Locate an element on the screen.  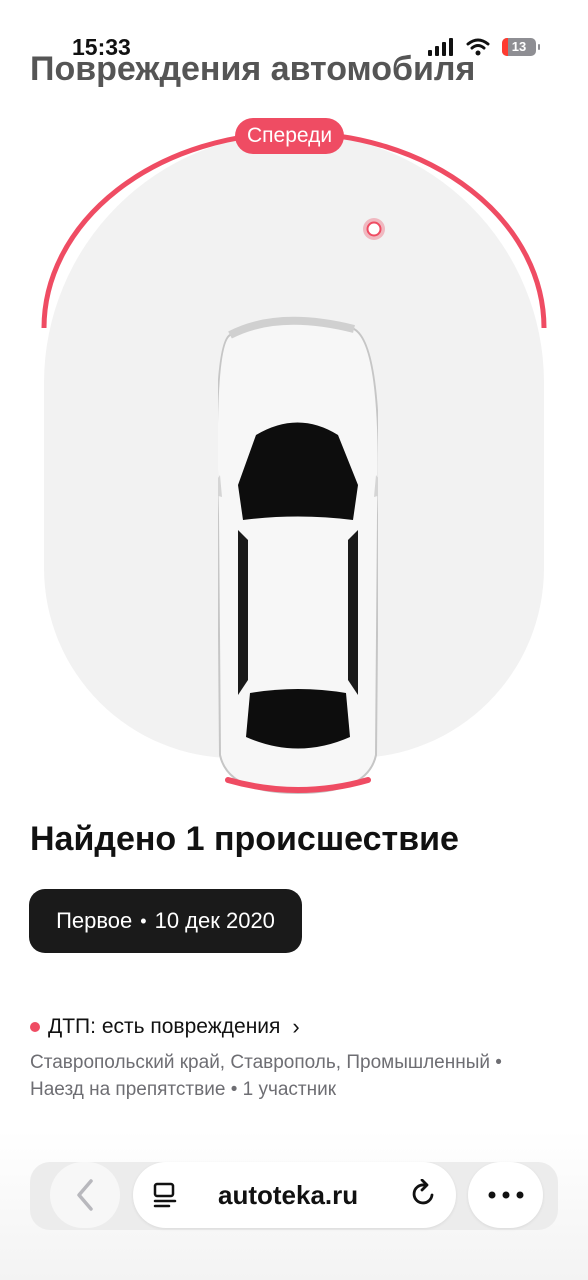
chevron-right-icon: › is located at coordinates (296, 1026).